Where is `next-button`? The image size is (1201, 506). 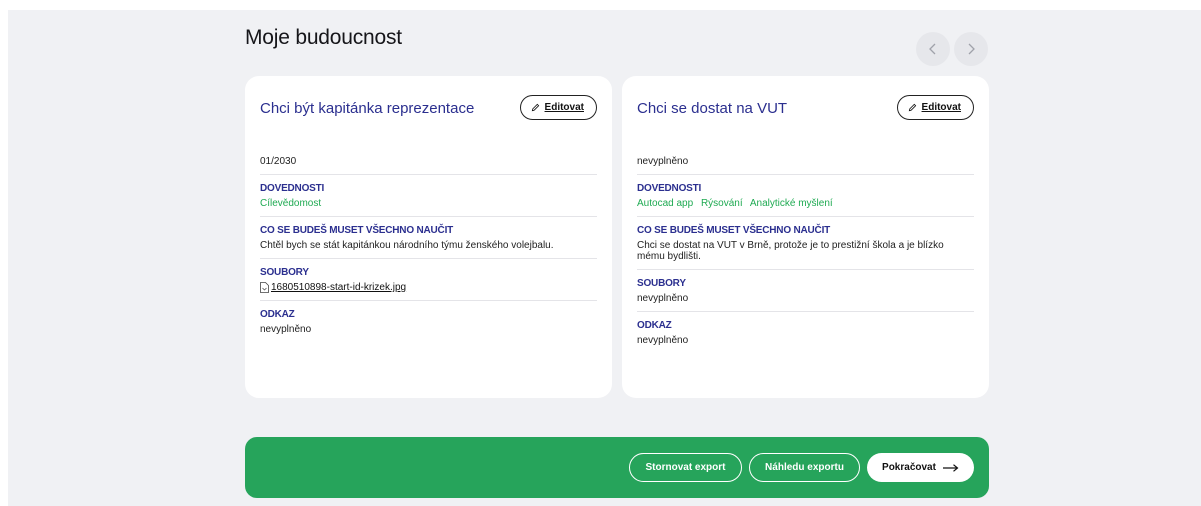 next-button is located at coordinates (971, 49).